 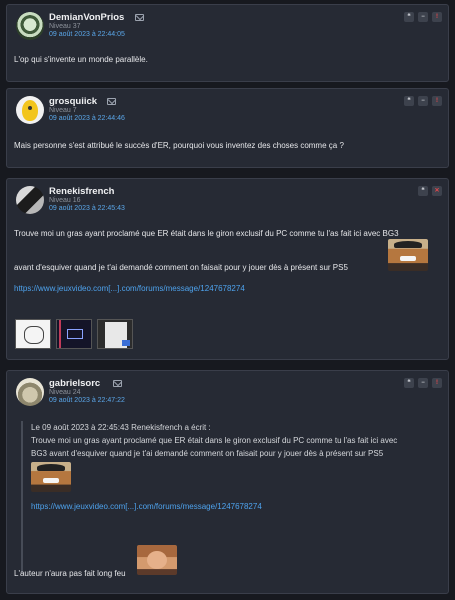 What do you see at coordinates (87, 118) in the screenshot?
I see `post-date: 09 août 2023 à 22:44:46` at bounding box center [87, 118].